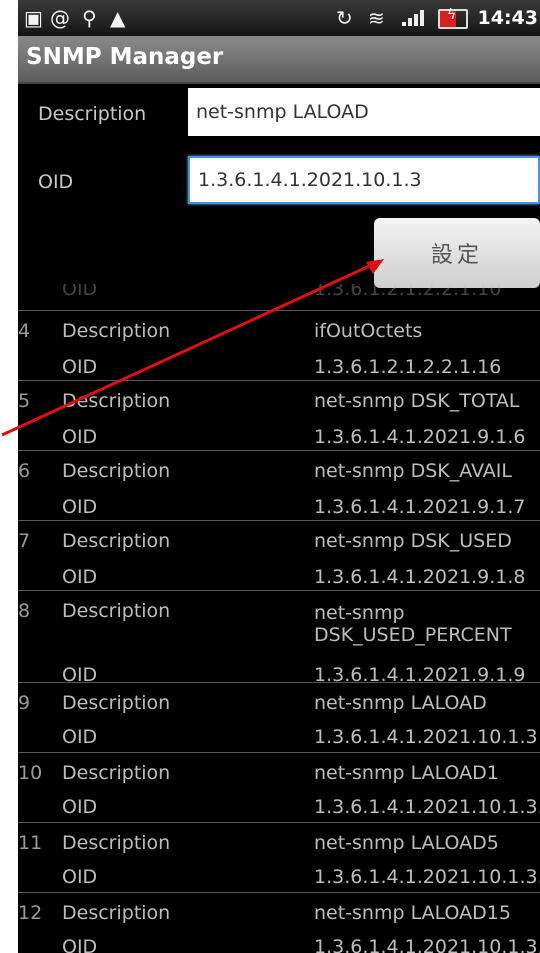  I want to click on oid-label: OID, so click(56, 182).